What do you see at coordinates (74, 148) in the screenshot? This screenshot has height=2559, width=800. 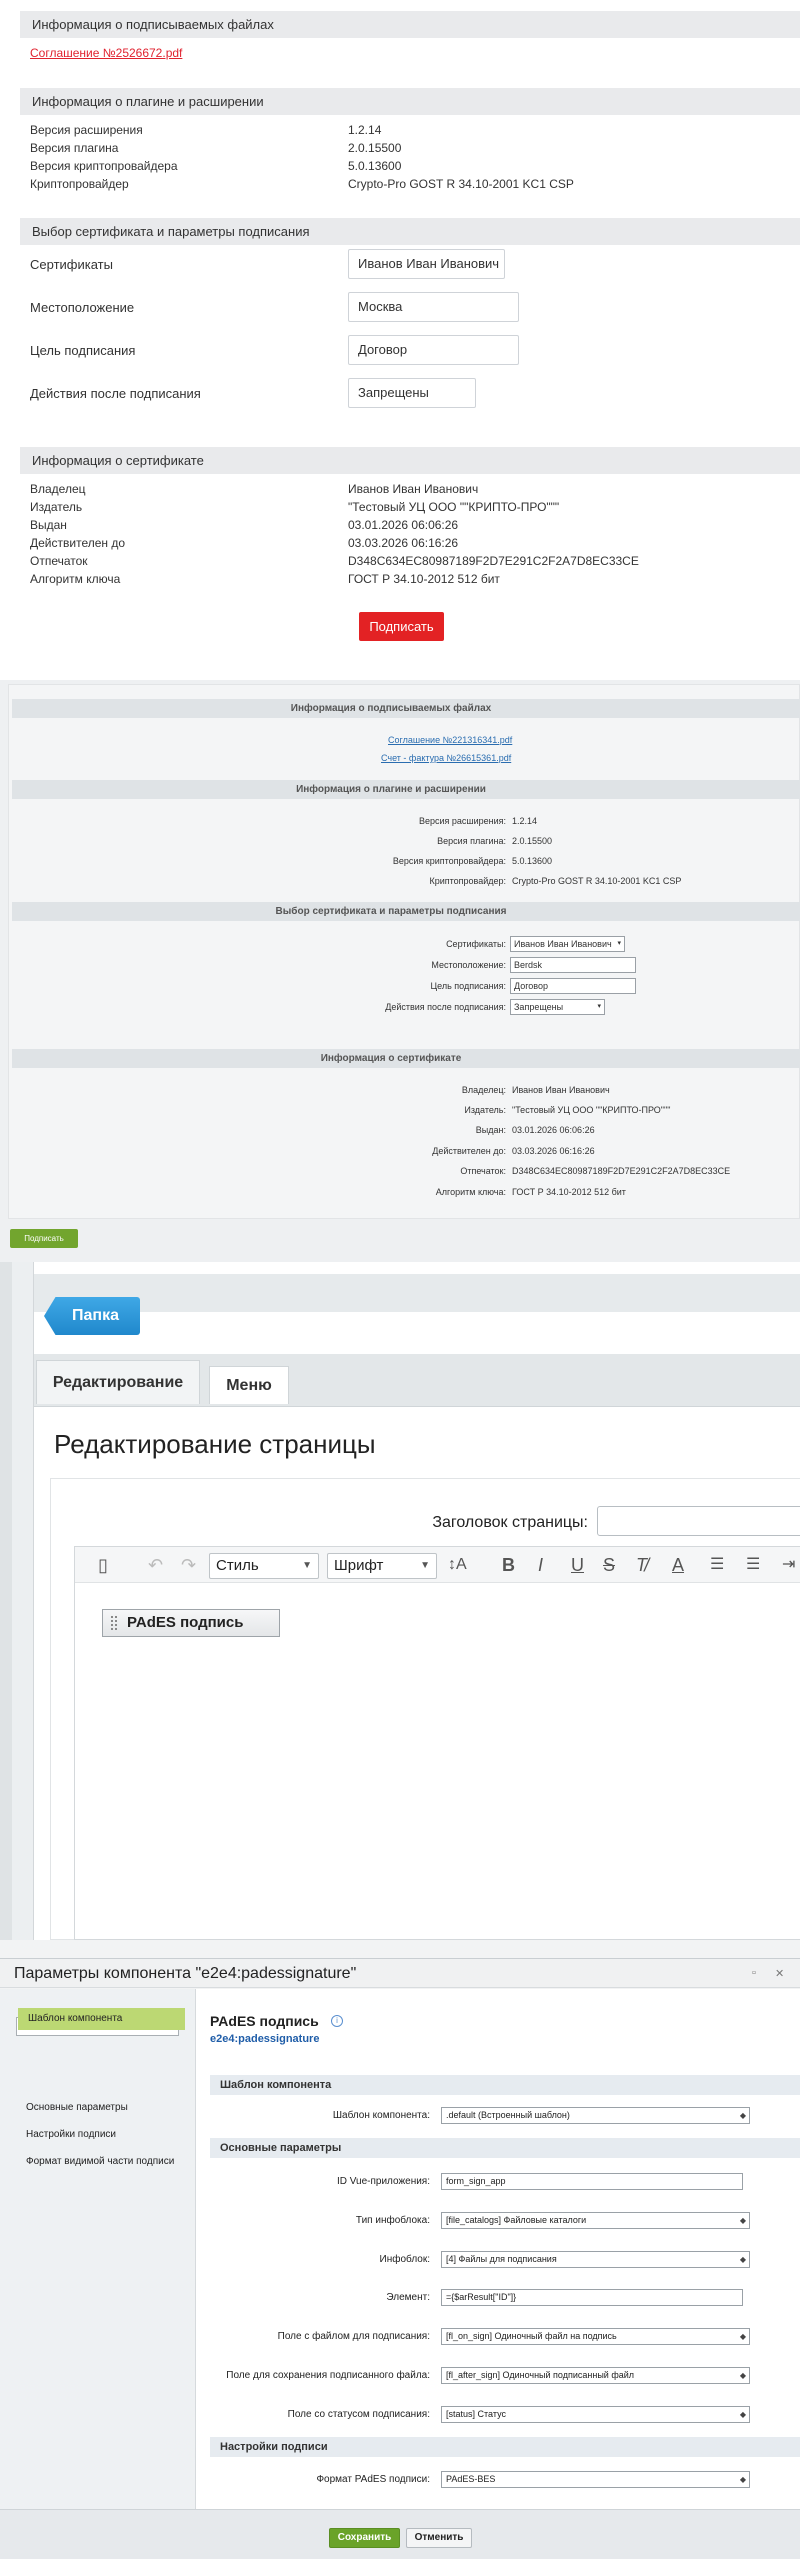 I see `plugin-label: Версия плагина` at bounding box center [74, 148].